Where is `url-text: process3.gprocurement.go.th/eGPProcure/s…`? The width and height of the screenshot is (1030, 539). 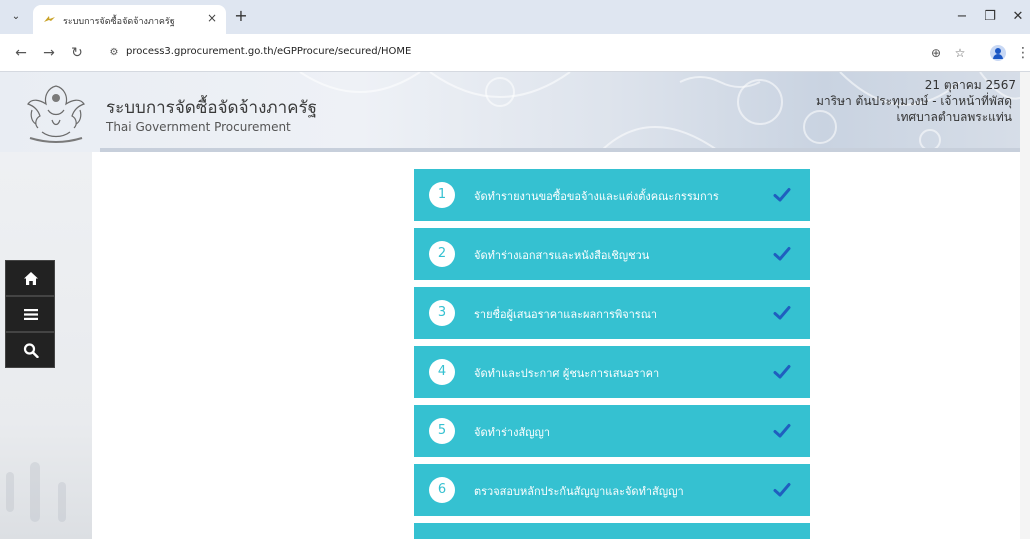
url-text: process3.gprocurement.go.th/eGPProcure/s… is located at coordinates (268, 51).